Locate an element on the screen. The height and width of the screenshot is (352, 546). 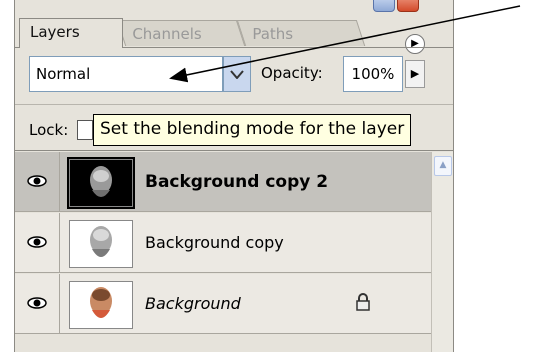
chevron-down-icon is located at coordinates (237, 75).